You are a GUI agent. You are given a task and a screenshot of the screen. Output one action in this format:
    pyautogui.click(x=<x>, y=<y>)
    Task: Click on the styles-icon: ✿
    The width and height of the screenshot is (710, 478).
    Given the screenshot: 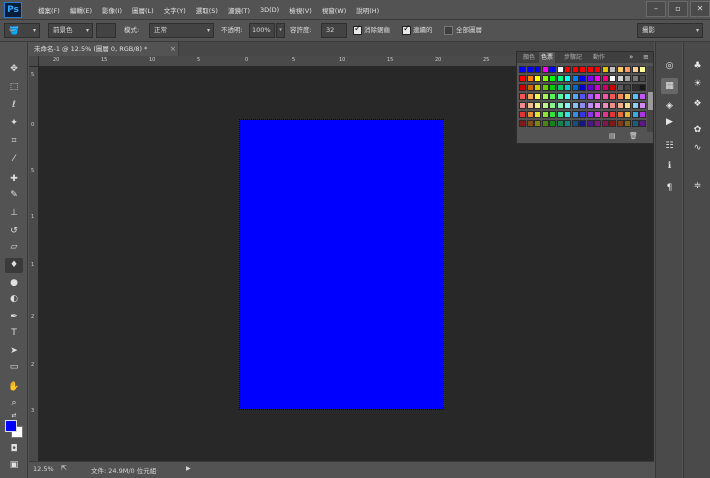 What is the action you would take?
    pyautogui.click(x=697, y=130)
    